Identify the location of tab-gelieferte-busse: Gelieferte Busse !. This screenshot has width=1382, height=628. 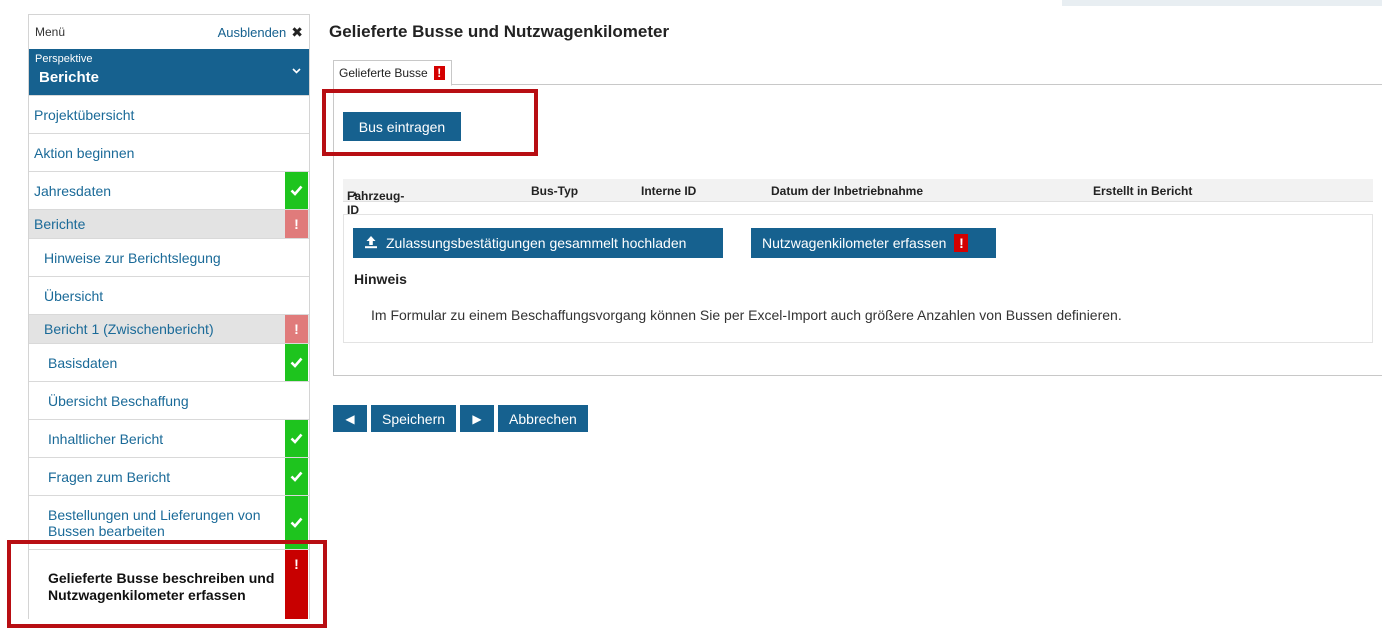
(392, 73).